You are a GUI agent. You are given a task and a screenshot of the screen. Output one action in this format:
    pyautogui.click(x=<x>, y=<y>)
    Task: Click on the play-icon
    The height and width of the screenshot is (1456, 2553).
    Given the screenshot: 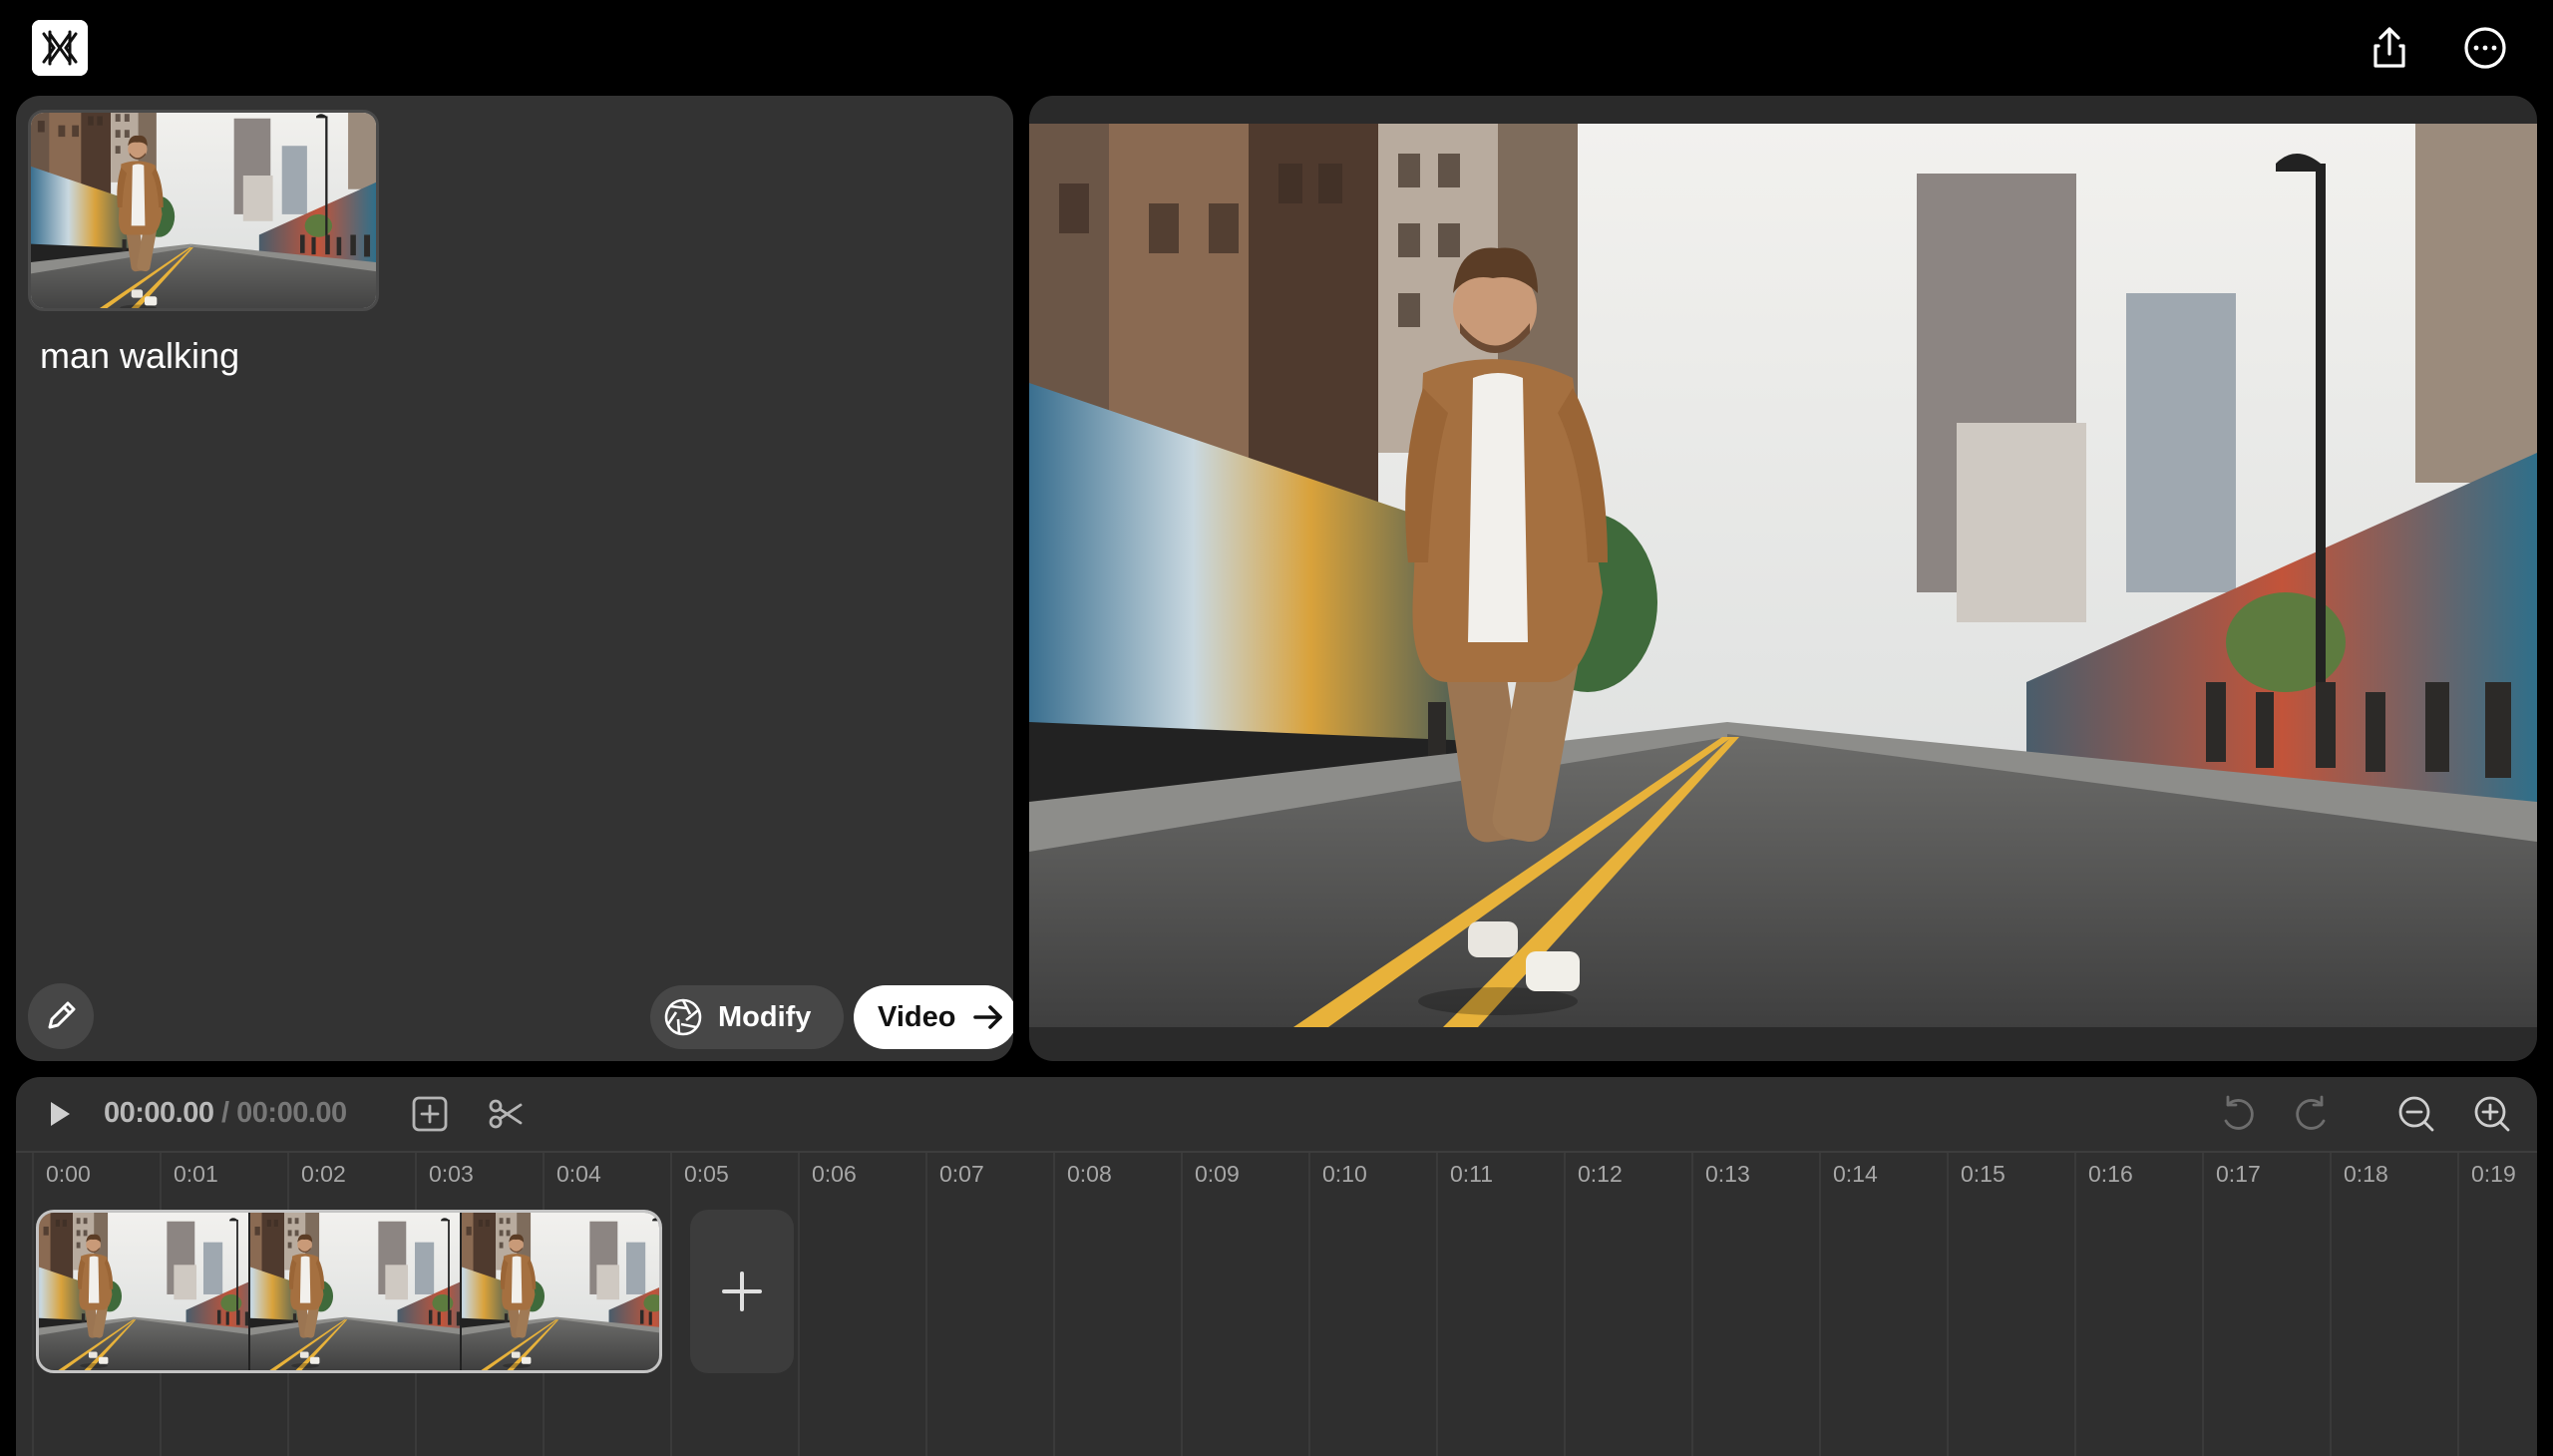 What is the action you would take?
    pyautogui.click(x=59, y=1114)
    